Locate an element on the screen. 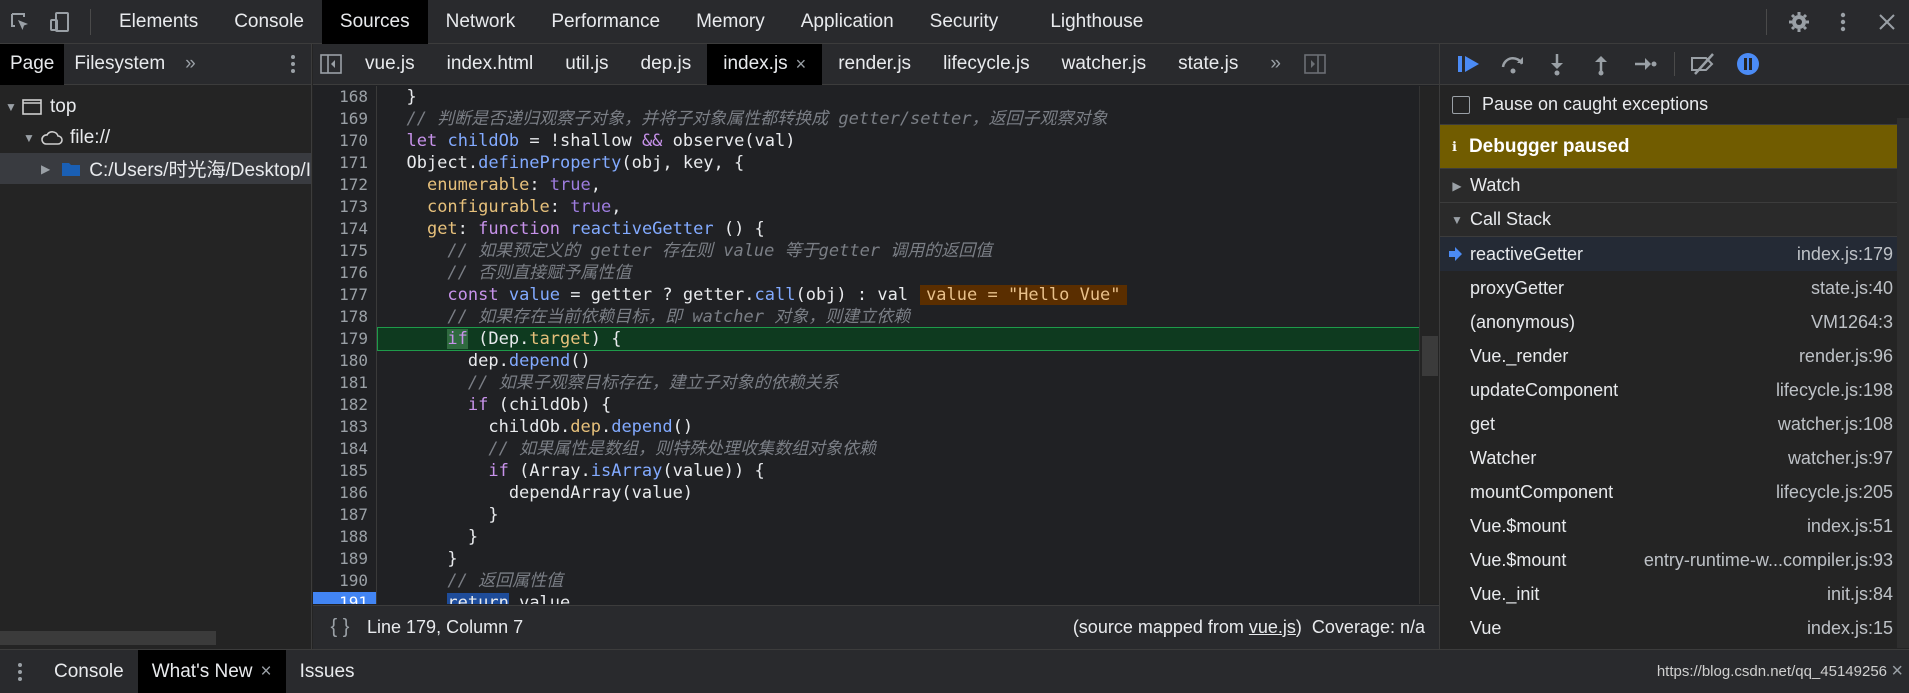  line-number: 179 is located at coordinates (344, 339).